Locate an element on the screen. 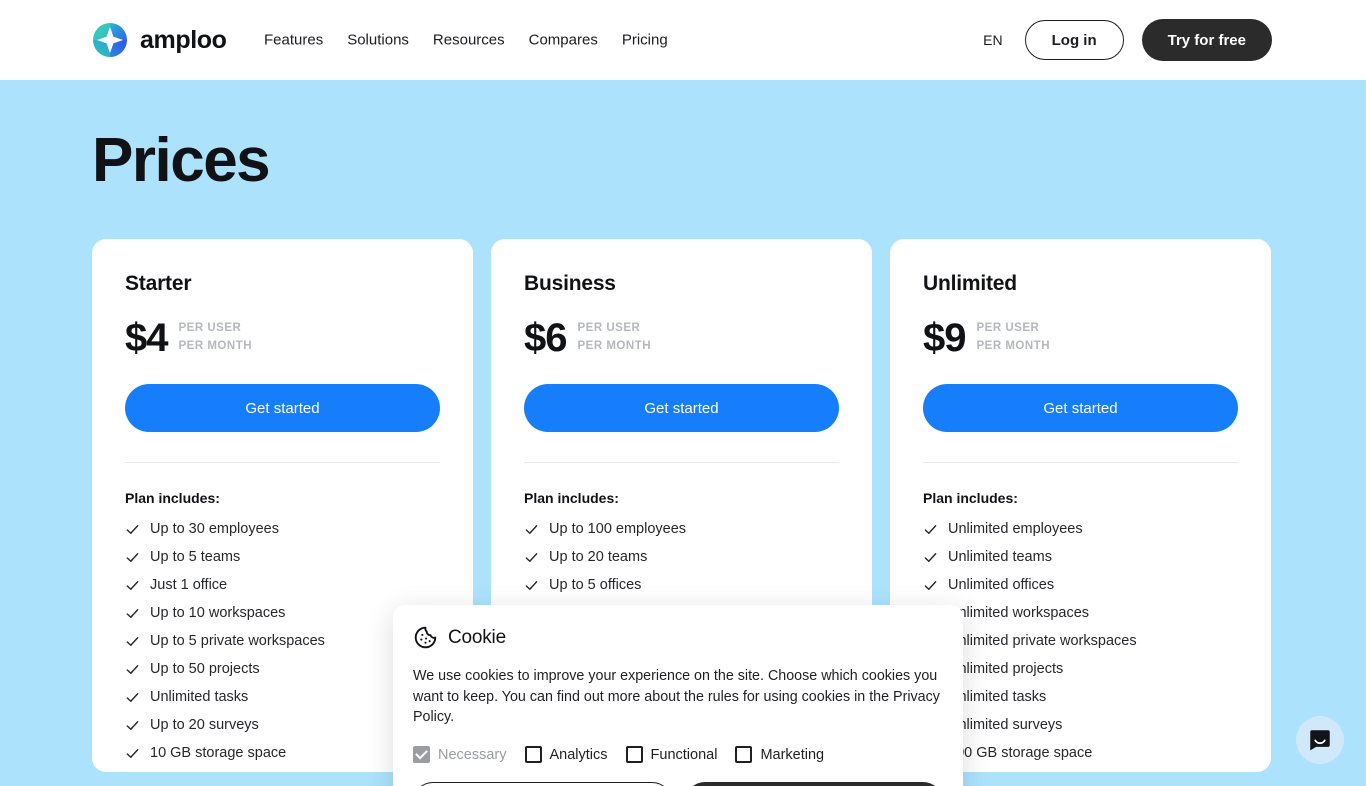 The width and height of the screenshot is (1366, 786). login-button: Log in is located at coordinates (1074, 40).